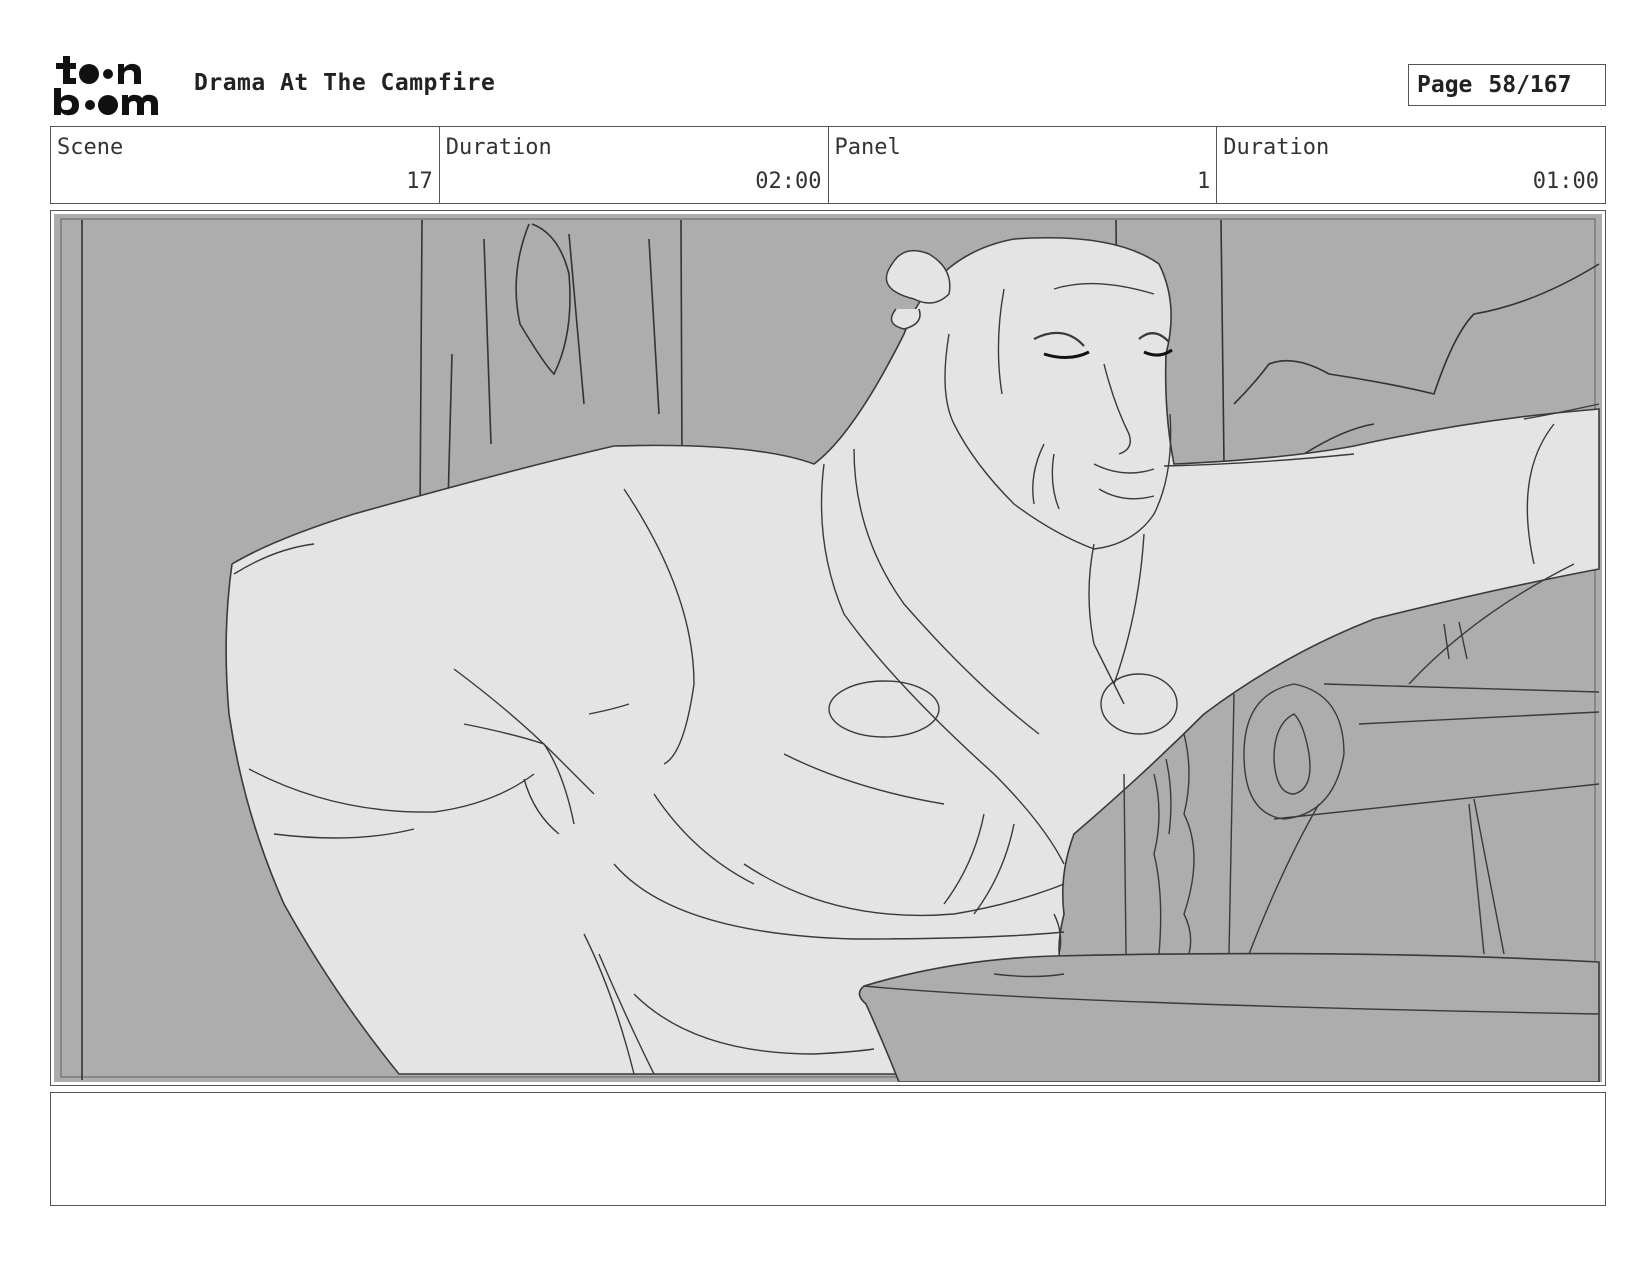 The image size is (1650, 1275). I want to click on panel-duration-cell: Duration 01:00, so click(1411, 165).